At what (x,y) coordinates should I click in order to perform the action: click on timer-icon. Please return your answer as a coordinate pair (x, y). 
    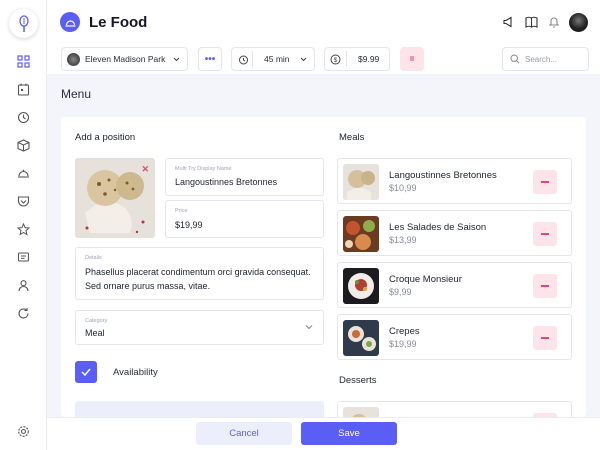
    Looking at the image, I should click on (243, 59).